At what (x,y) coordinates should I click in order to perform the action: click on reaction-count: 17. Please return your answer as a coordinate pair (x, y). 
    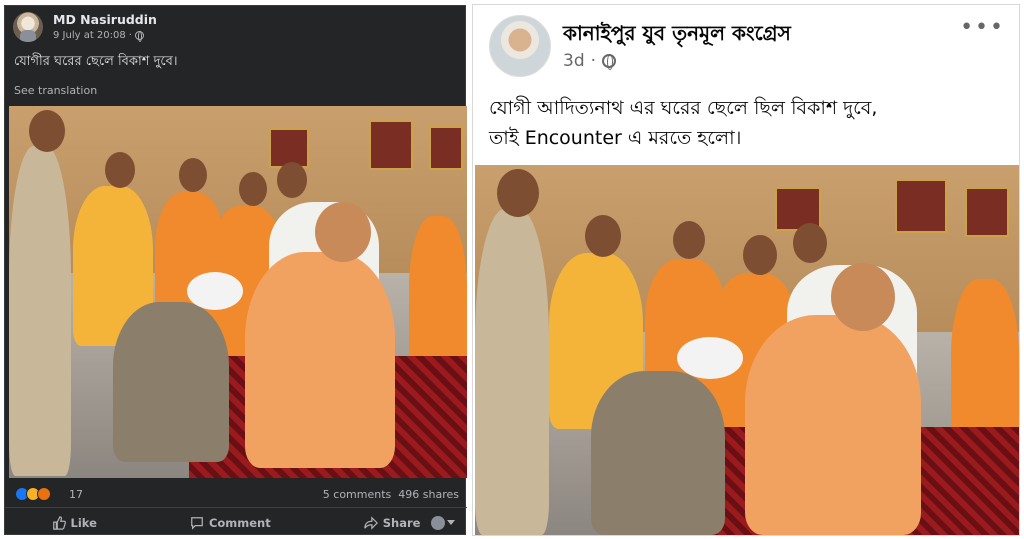
    Looking at the image, I should click on (76, 494).